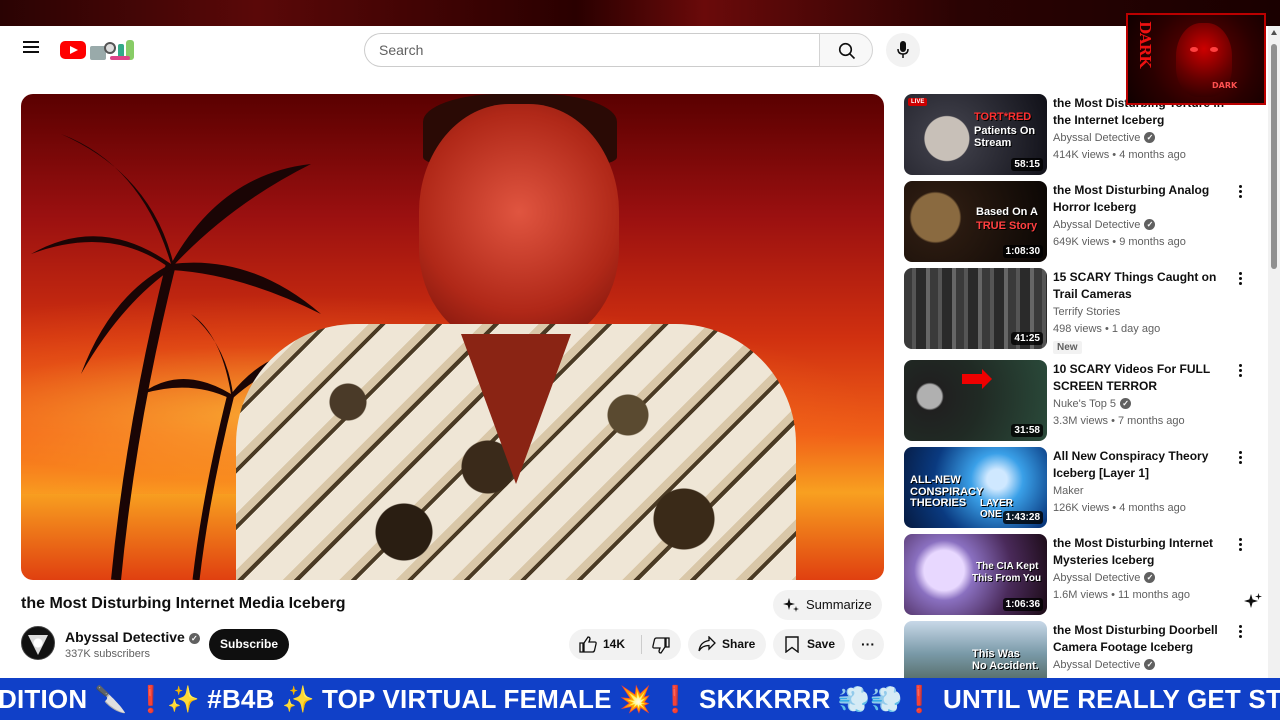 This screenshot has height=720, width=1280. I want to click on presenter-collar, so click(516, 409).